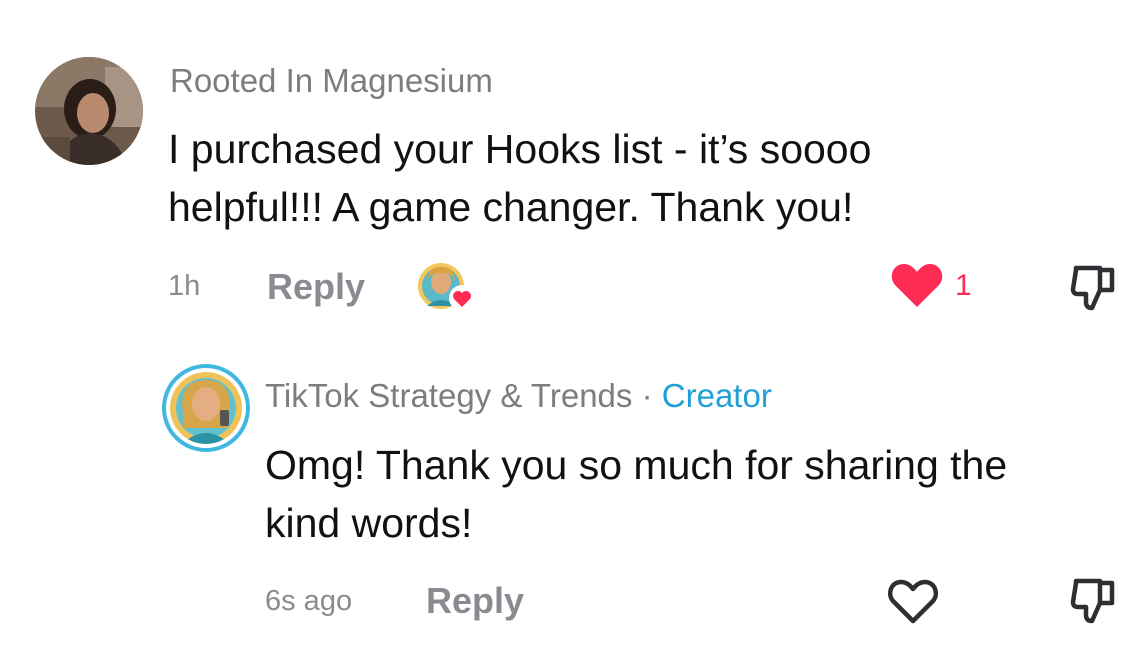 Image resolution: width=1147 pixels, height=662 pixels. What do you see at coordinates (963, 285) in the screenshot?
I see `like-count: 1` at bounding box center [963, 285].